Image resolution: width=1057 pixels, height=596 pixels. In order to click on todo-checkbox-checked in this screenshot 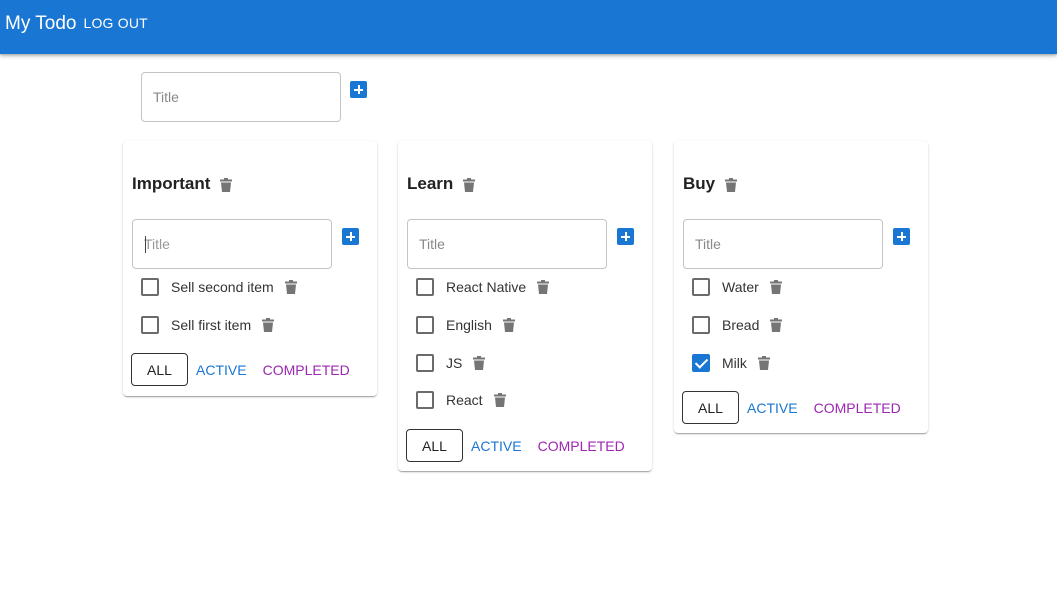, I will do `click(701, 363)`.